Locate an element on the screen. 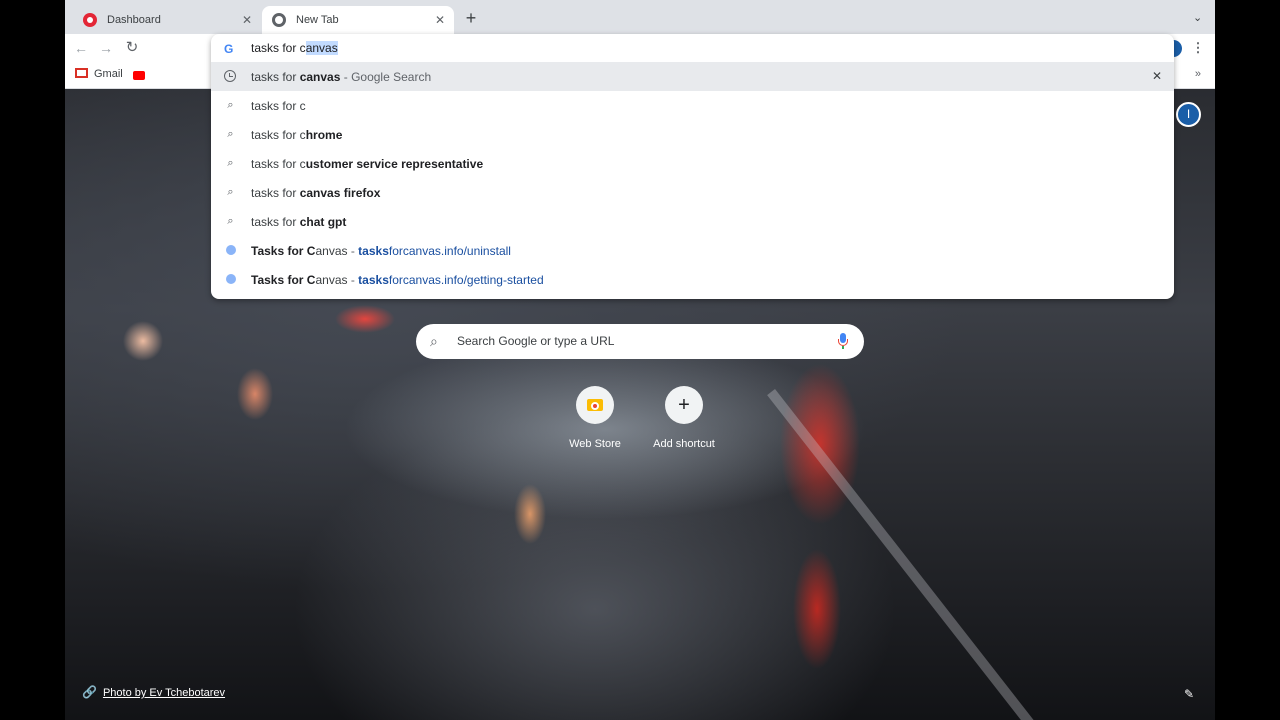 The image size is (1280, 720). background-photo is located at coordinates (900, 554).